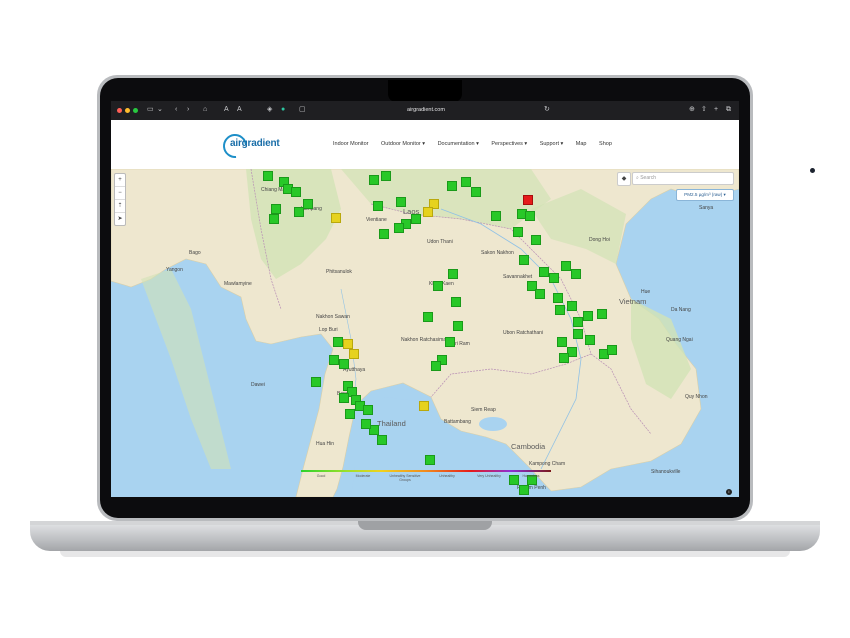 The height and width of the screenshot is (638, 850). What do you see at coordinates (403, 144) in the screenshot?
I see `nav-outdoor-monitor: Outdoor Monitor ▾` at bounding box center [403, 144].